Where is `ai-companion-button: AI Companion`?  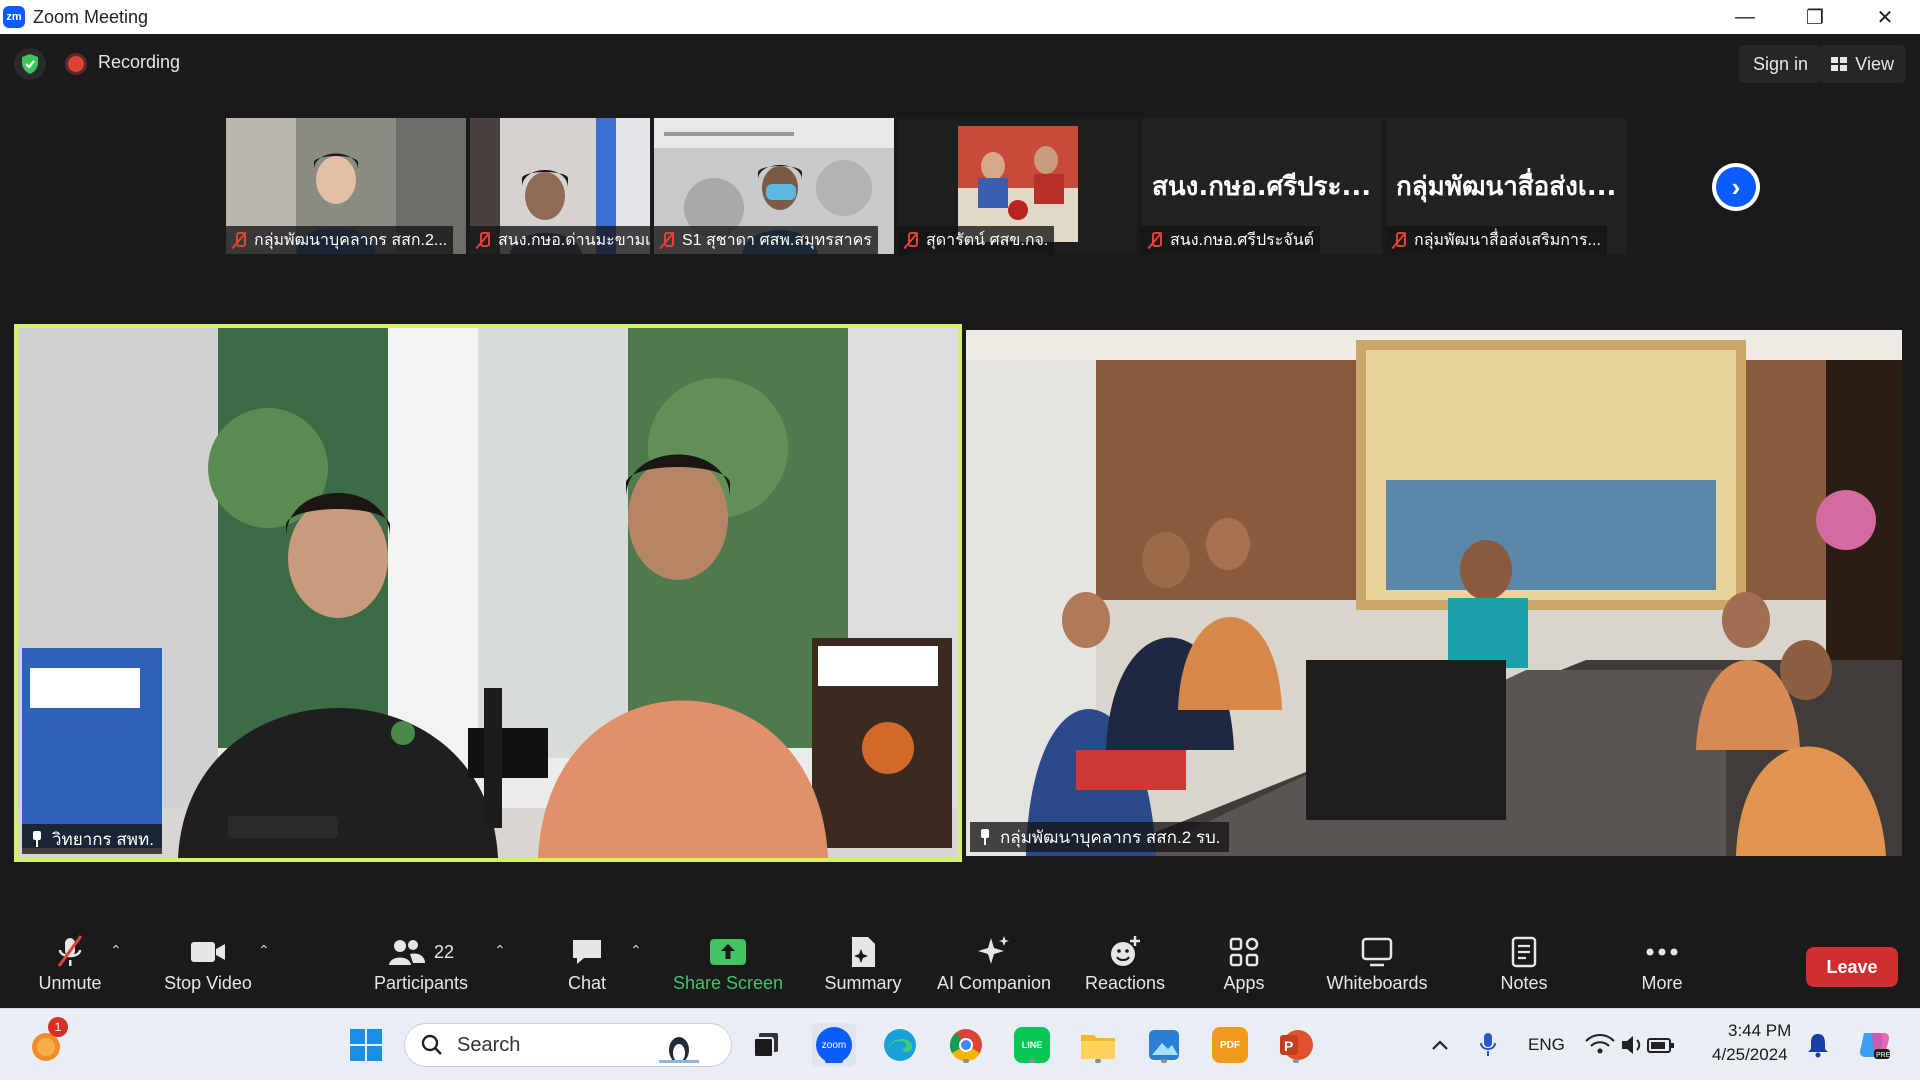
ai-companion-button: AI Companion is located at coordinates (994, 964).